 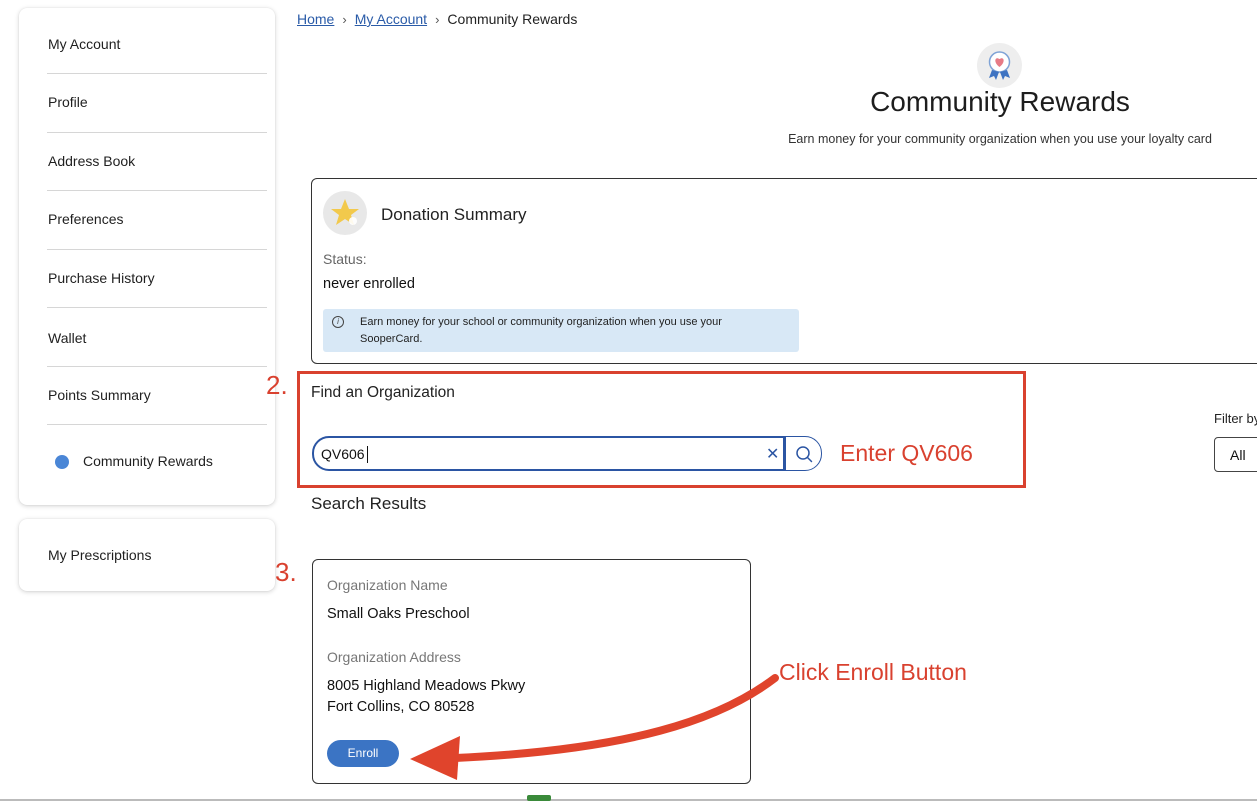 I want to click on search-results-heading: Search Results, so click(x=369, y=503).